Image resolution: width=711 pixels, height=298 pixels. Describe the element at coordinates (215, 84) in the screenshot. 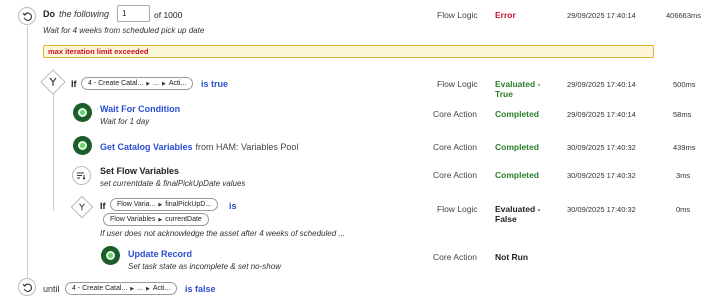

I see `if1-condition: is true` at that location.